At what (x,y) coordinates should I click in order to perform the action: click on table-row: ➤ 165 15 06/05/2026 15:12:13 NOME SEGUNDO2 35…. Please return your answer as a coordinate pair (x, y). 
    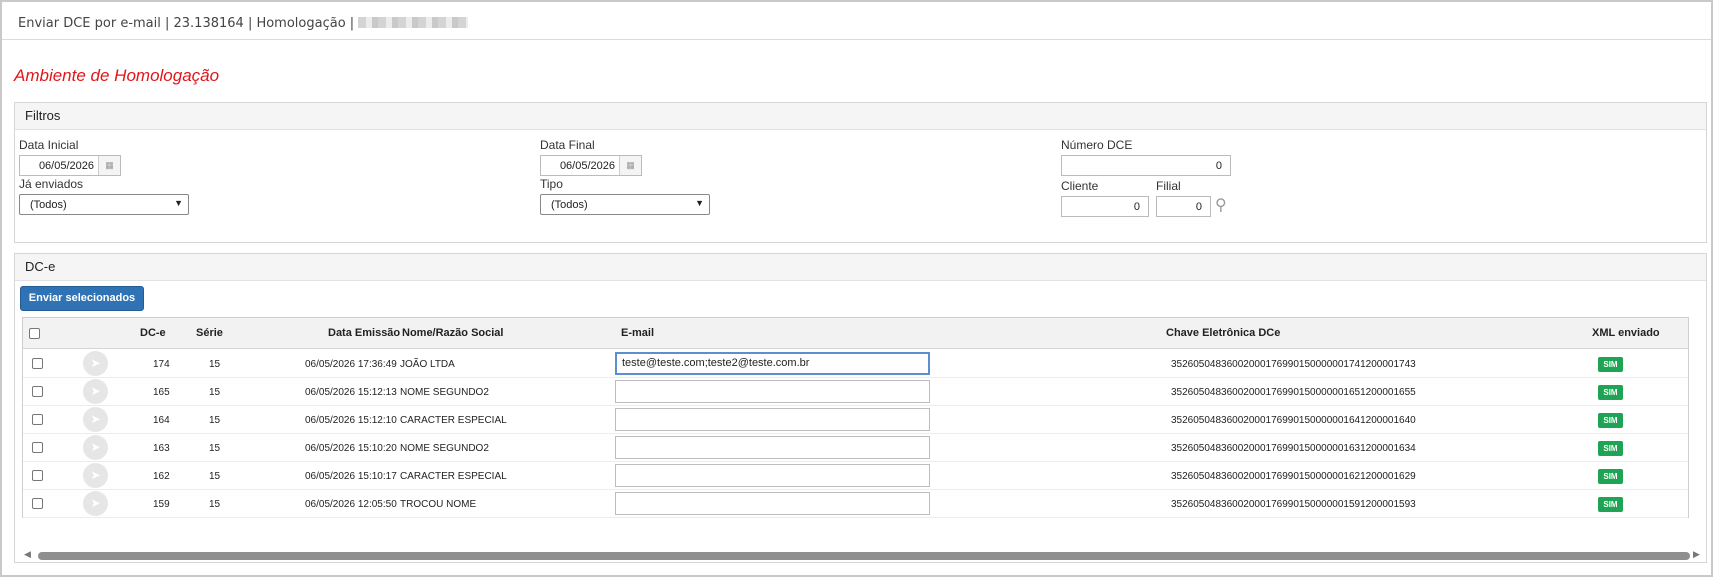
    Looking at the image, I should click on (855, 392).